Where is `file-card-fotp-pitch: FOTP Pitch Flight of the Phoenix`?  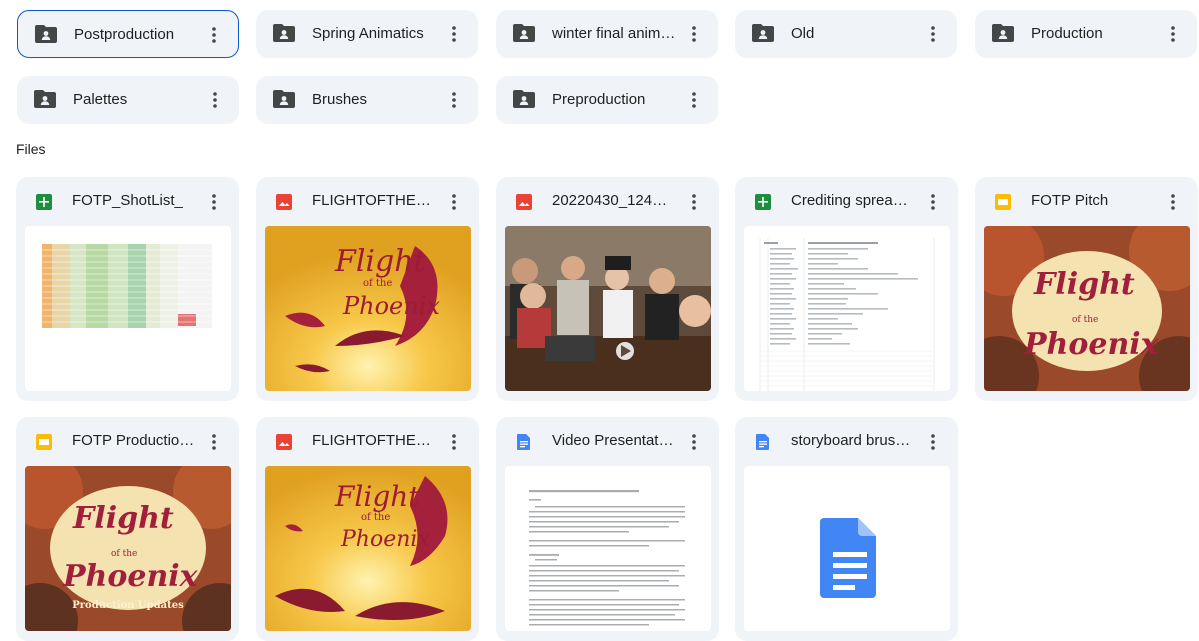
file-card-fotp-pitch: FOTP Pitch Flight of the Phoenix is located at coordinates (1086, 289).